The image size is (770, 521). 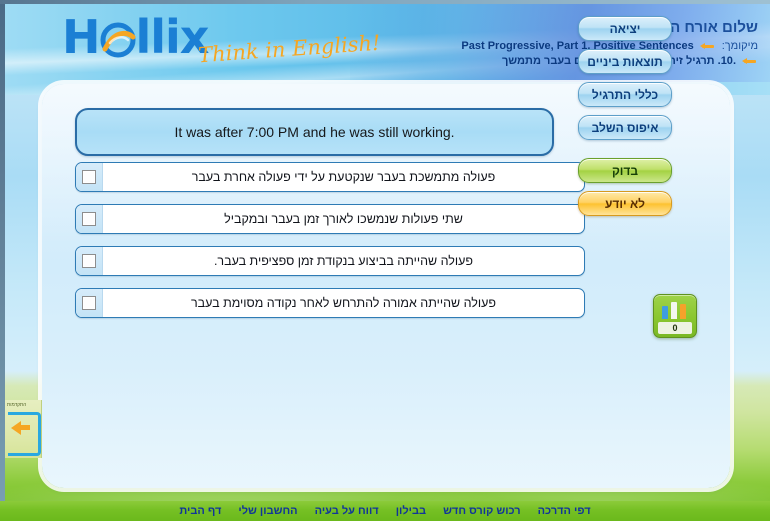 I want to click on arrow-left-icon-tail, so click(x=25, y=427).